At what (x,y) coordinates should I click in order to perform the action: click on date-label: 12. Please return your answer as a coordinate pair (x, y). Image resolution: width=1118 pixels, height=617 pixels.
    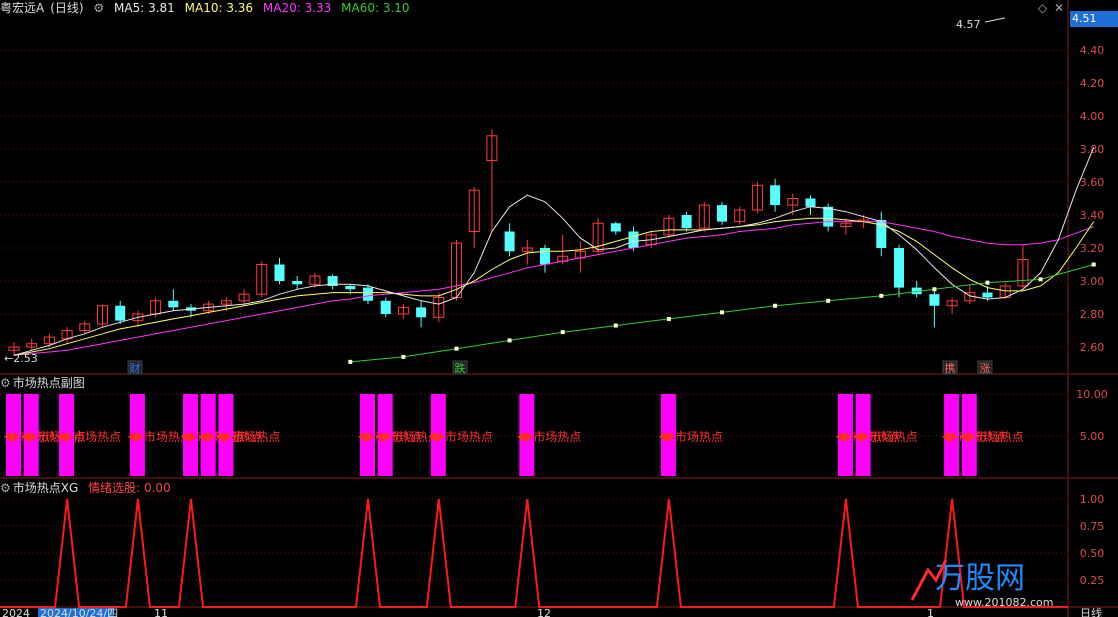
    Looking at the image, I should click on (544, 612).